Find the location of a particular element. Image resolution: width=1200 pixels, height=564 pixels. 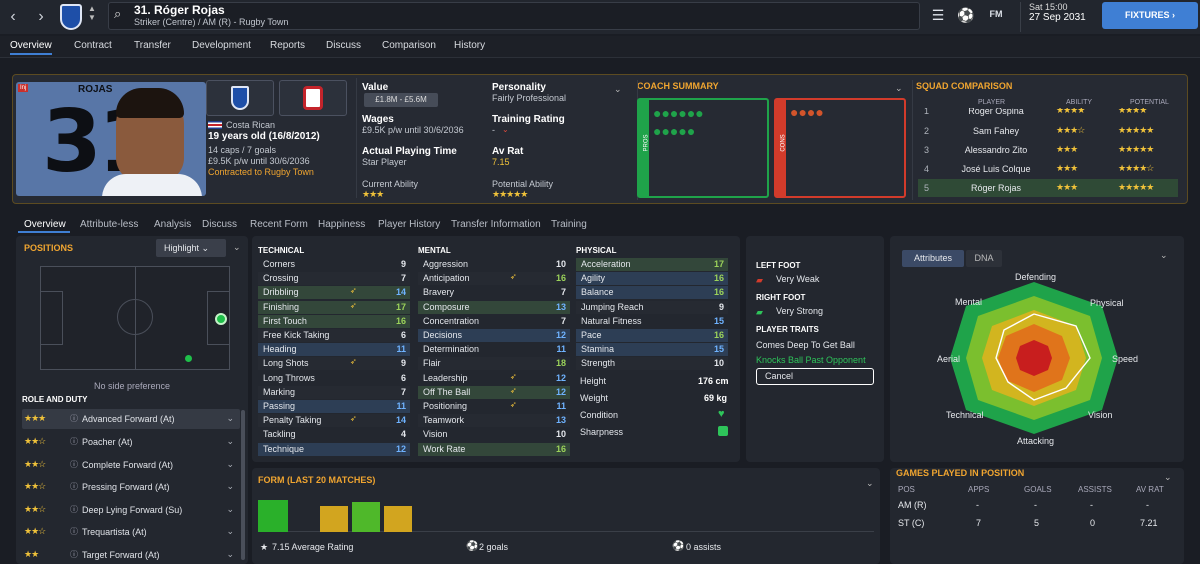

trait-1: Comes Deep To Get Ball is located at coordinates (805, 345).